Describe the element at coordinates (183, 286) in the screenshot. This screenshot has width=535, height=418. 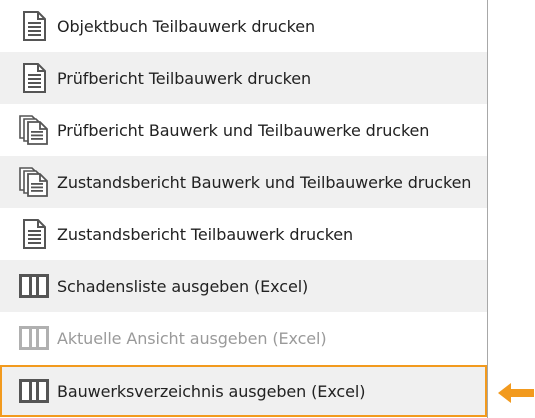
I see `menu-item-label: Schadensliste ausgeben (Excel)` at that location.